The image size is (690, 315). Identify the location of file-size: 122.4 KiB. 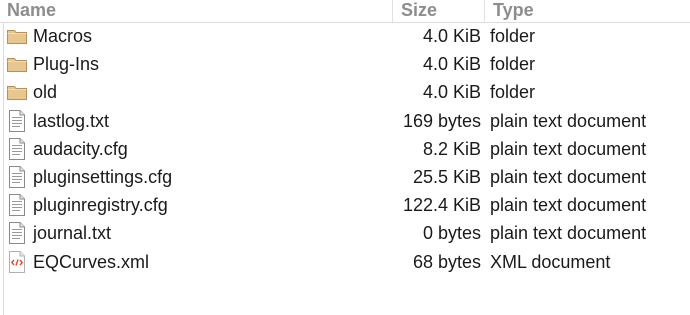
(441, 205).